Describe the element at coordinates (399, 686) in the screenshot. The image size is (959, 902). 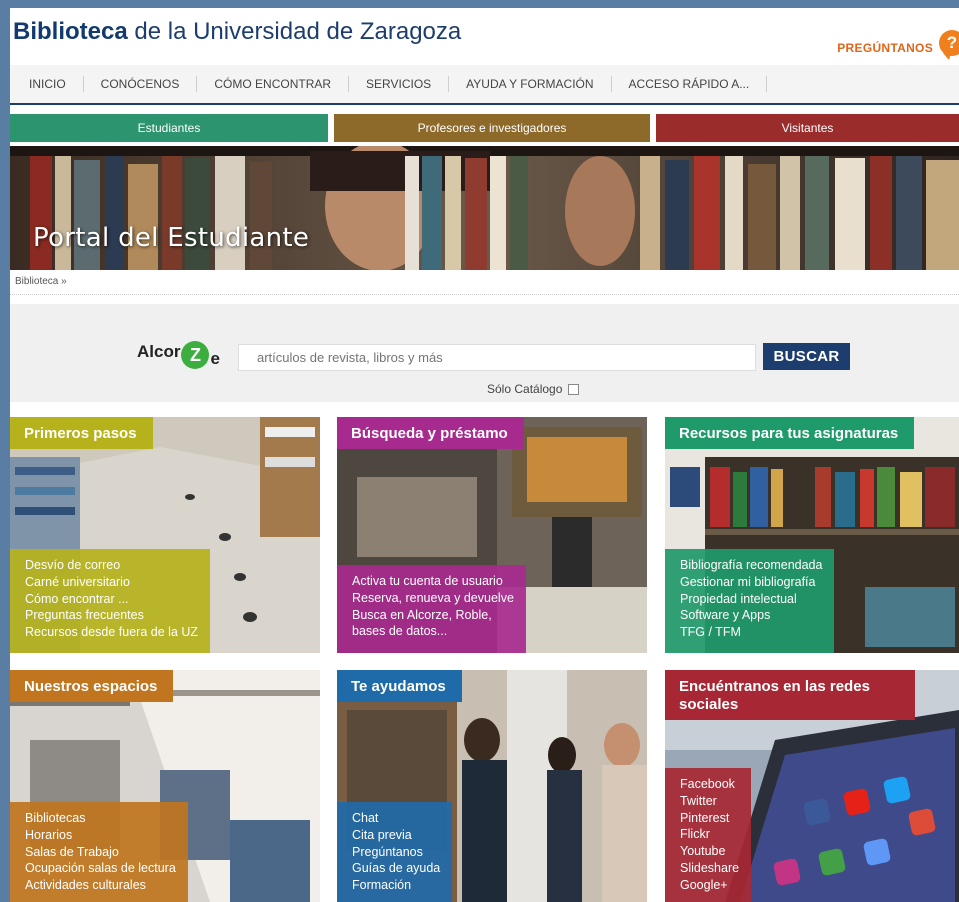
I see `card-title: Te ayudamos` at that location.